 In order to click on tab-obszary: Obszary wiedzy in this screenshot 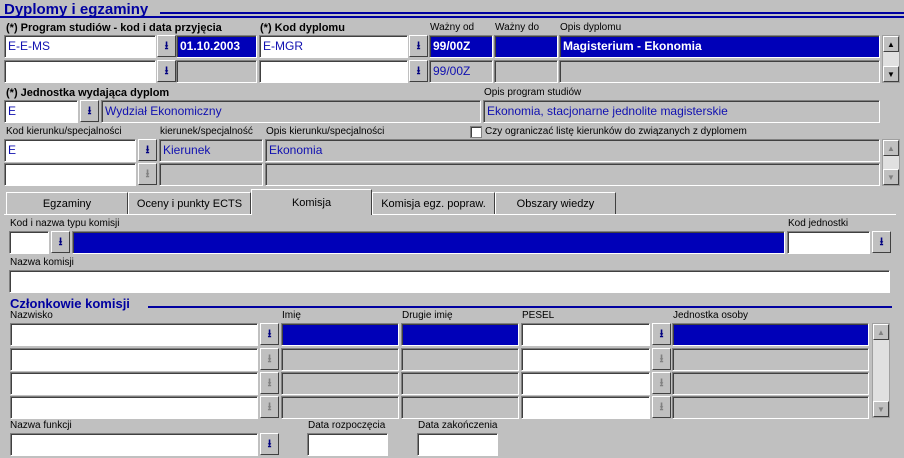, I will do `click(555, 203)`.